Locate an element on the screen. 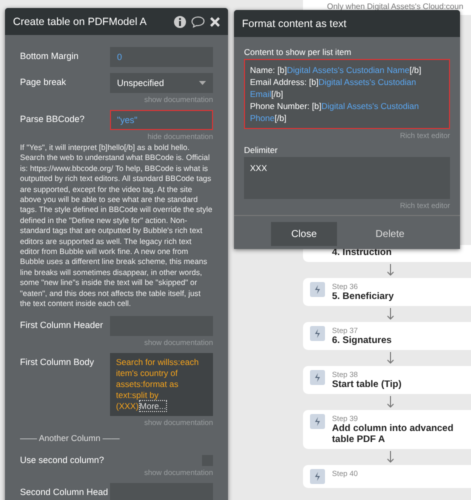 The width and height of the screenshot is (471, 500). field-label: Bottom Margin is located at coordinates (50, 55).